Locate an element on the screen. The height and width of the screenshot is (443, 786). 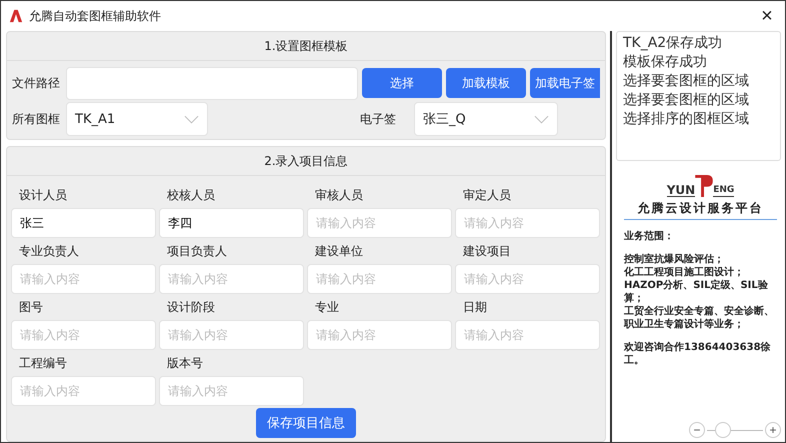
field-label: 版本号 is located at coordinates (185, 363).